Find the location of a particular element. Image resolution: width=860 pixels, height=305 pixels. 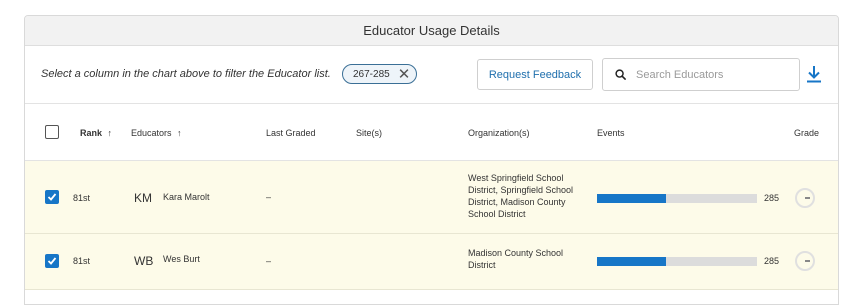

educator-name: Kara Marolt is located at coordinates (186, 197).